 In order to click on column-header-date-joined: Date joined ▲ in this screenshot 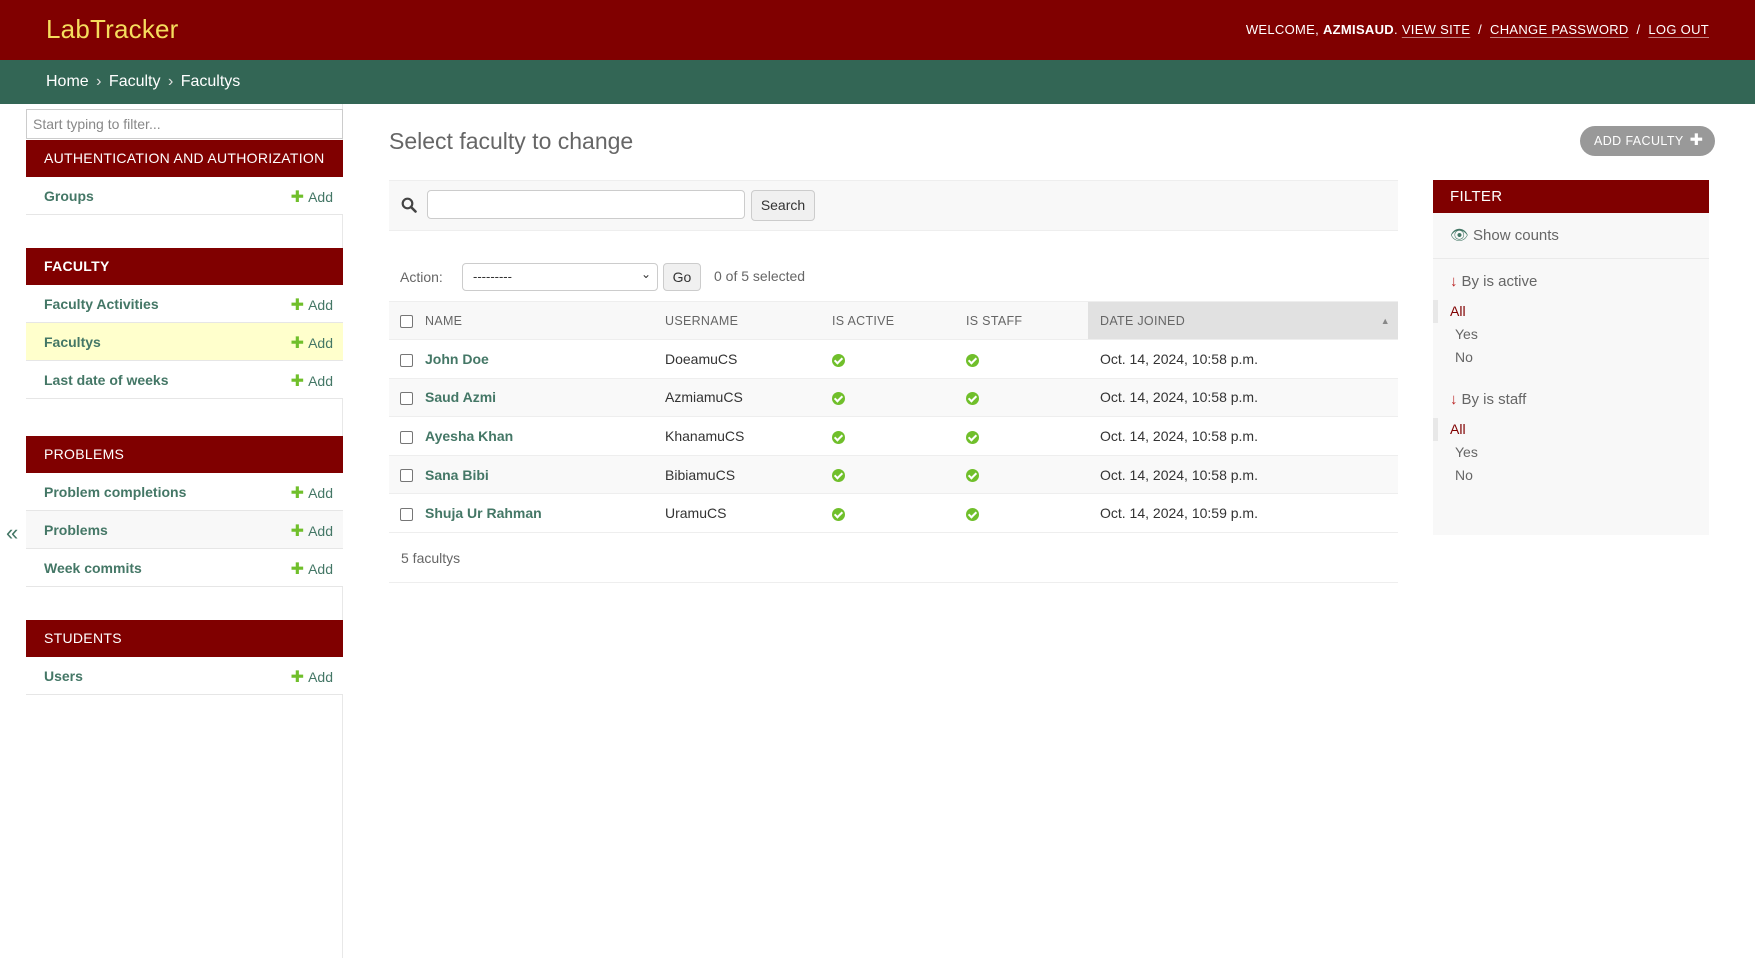, I will do `click(1243, 320)`.